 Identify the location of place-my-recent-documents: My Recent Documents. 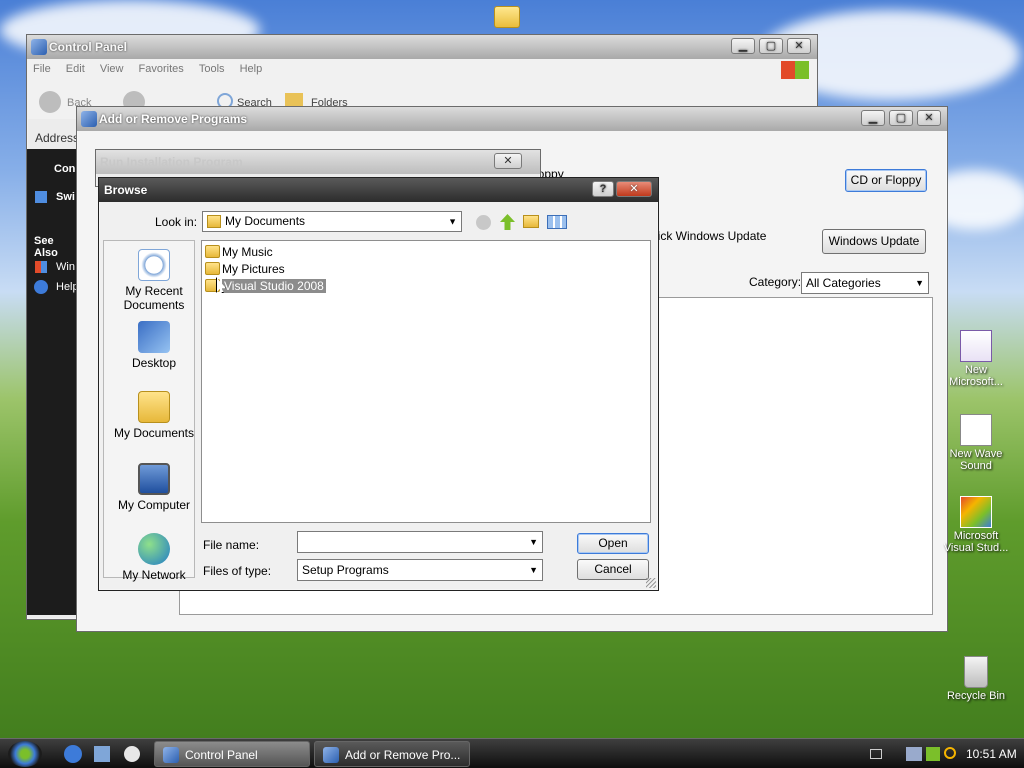
(154, 280).